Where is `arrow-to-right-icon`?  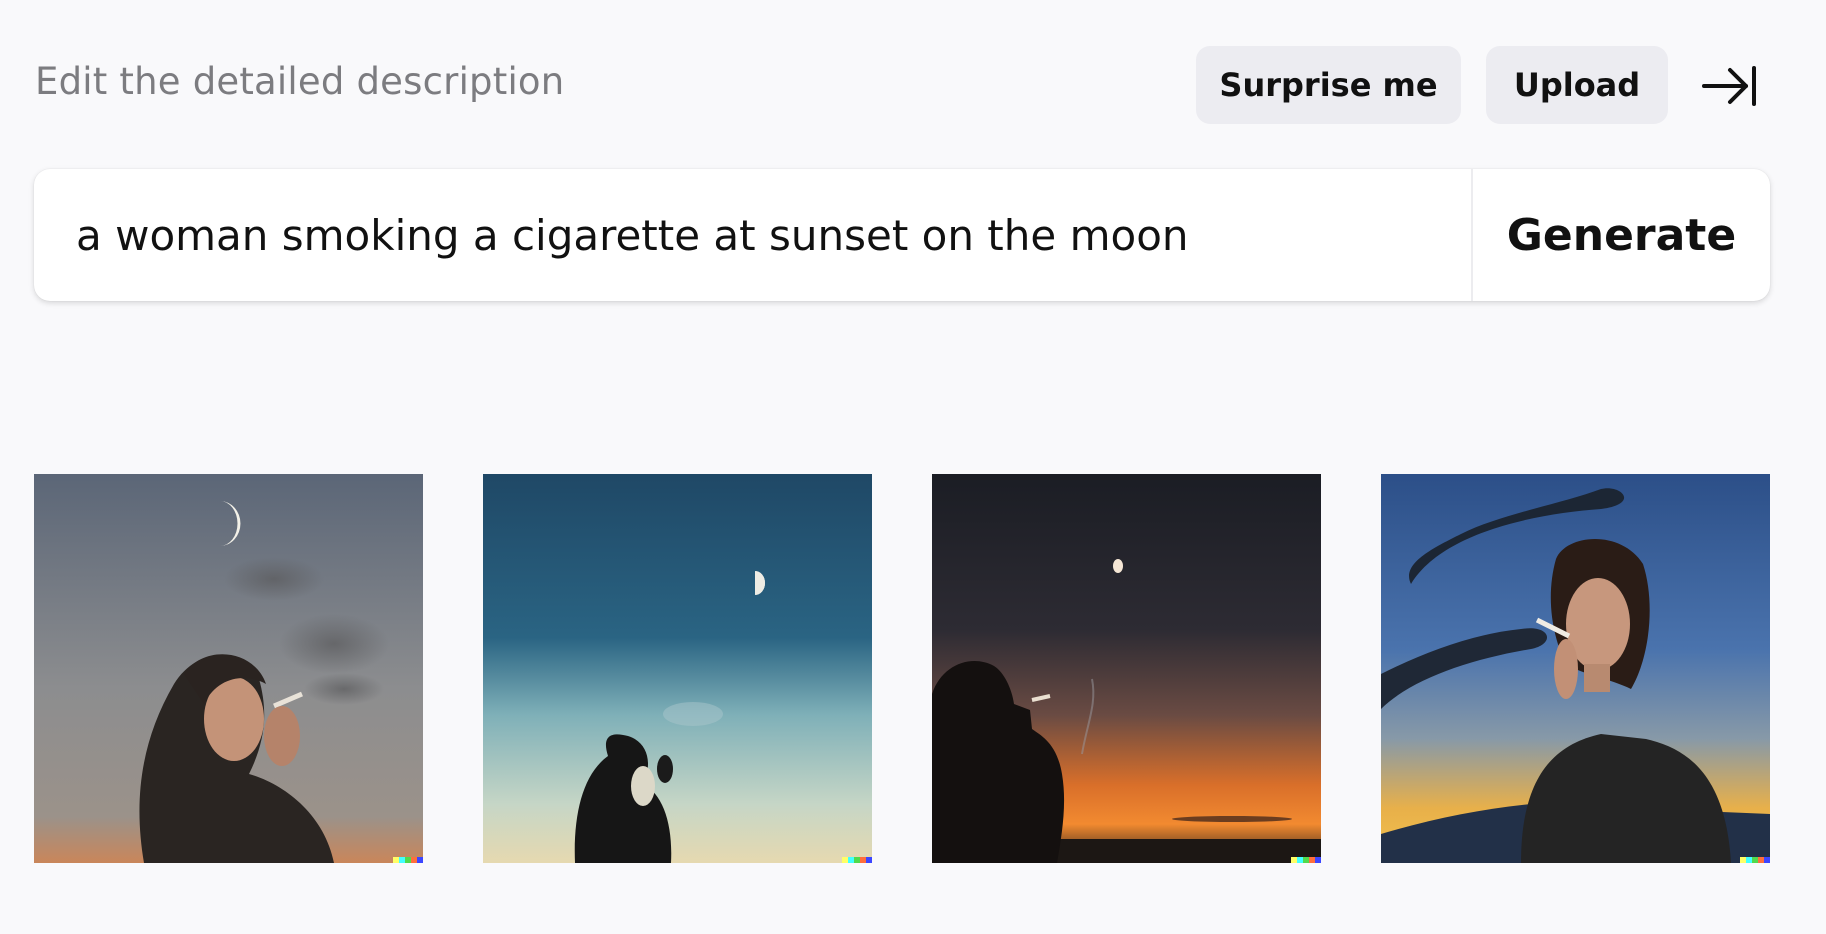 arrow-to-right-icon is located at coordinates (1730, 86).